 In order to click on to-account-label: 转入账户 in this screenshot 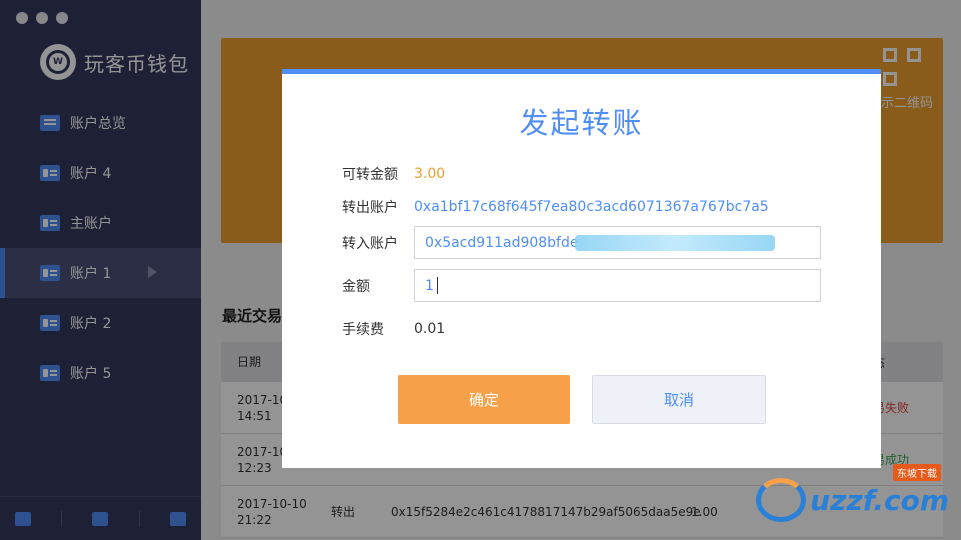, I will do `click(370, 243)`.